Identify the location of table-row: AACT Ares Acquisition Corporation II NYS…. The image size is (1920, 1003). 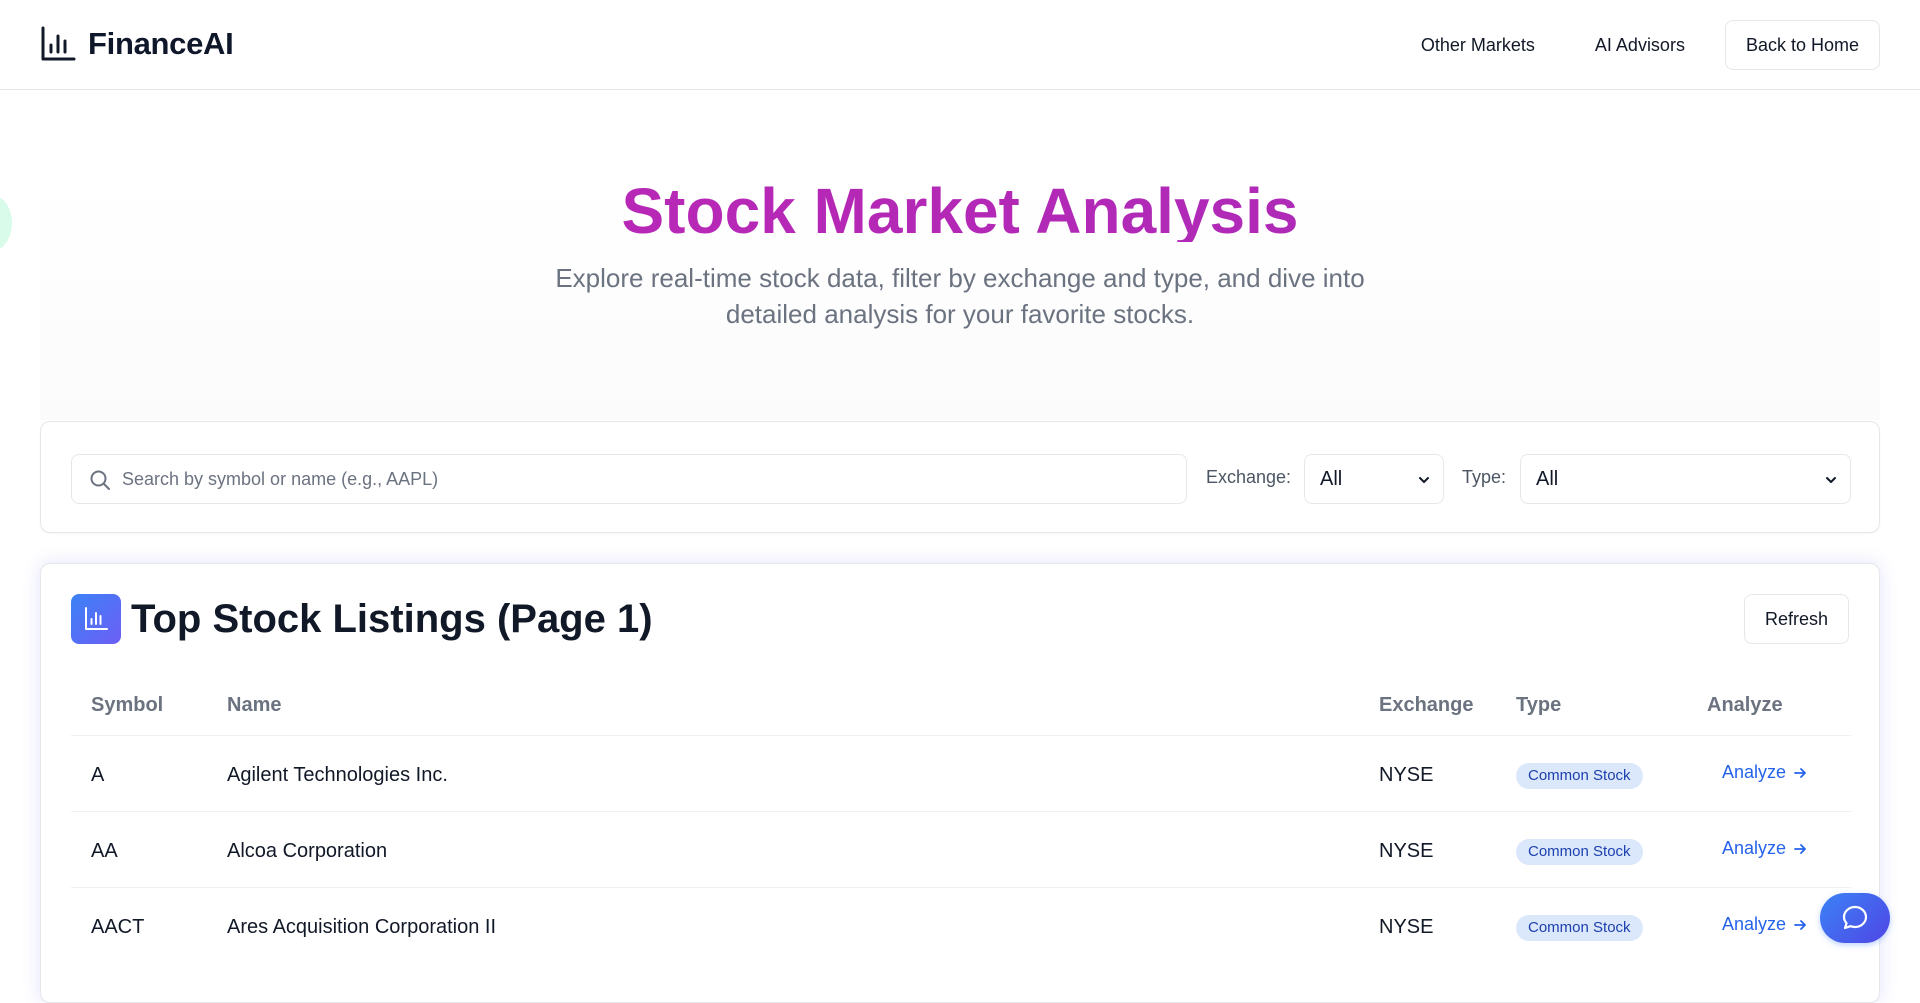
(961, 925).